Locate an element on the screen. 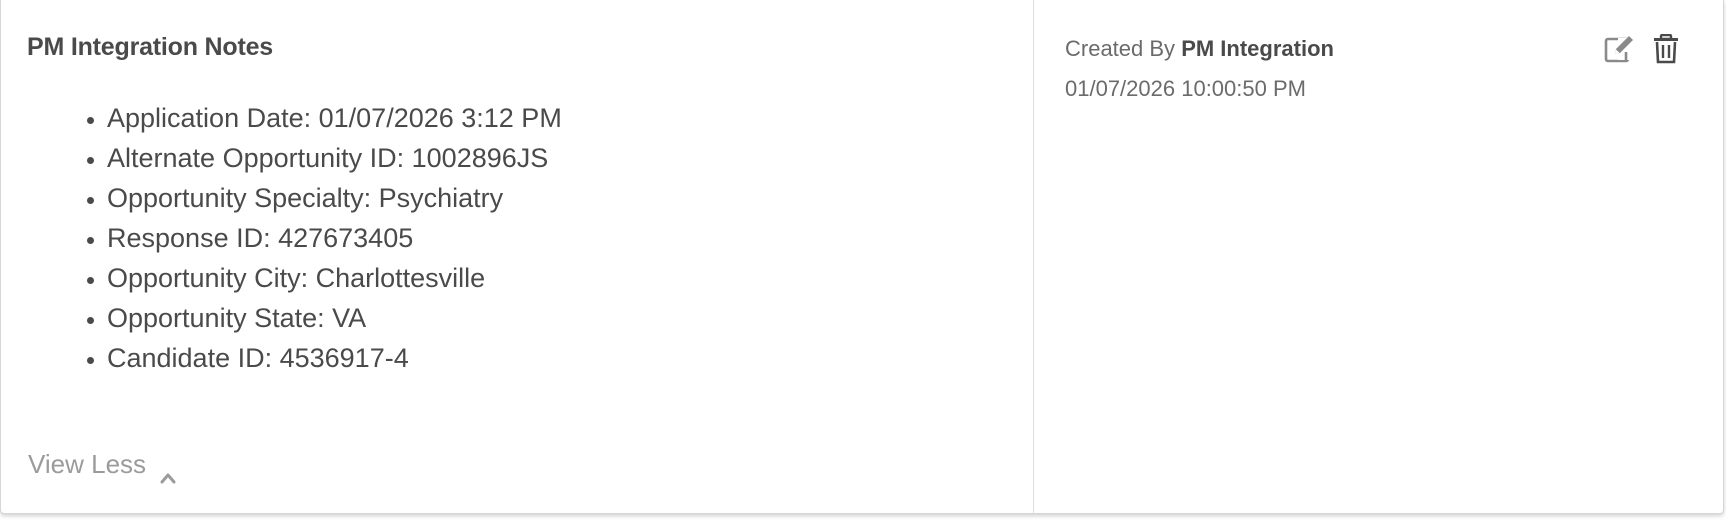 The width and height of the screenshot is (1726, 524). created-by-prefix: Created By is located at coordinates (1120, 48).